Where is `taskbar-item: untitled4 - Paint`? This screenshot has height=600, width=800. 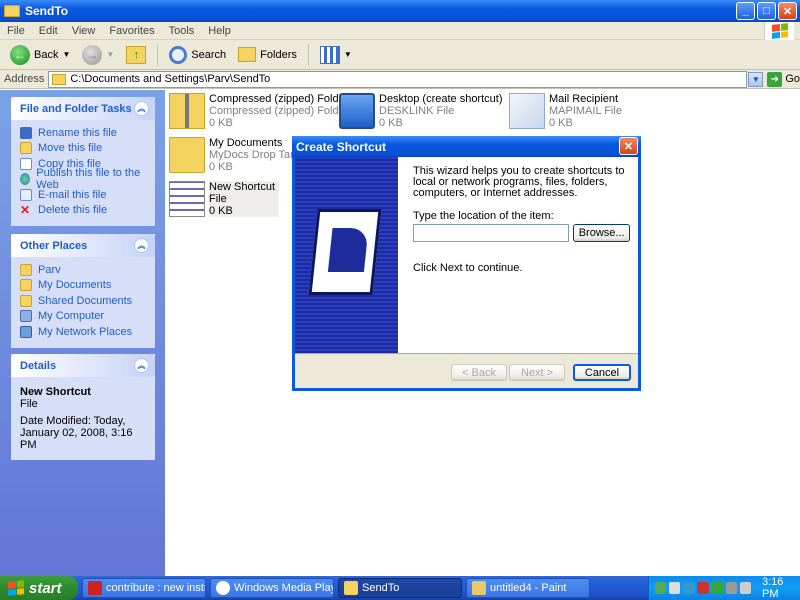
taskbar-item: untitled4 - Paint is located at coordinates (528, 588).